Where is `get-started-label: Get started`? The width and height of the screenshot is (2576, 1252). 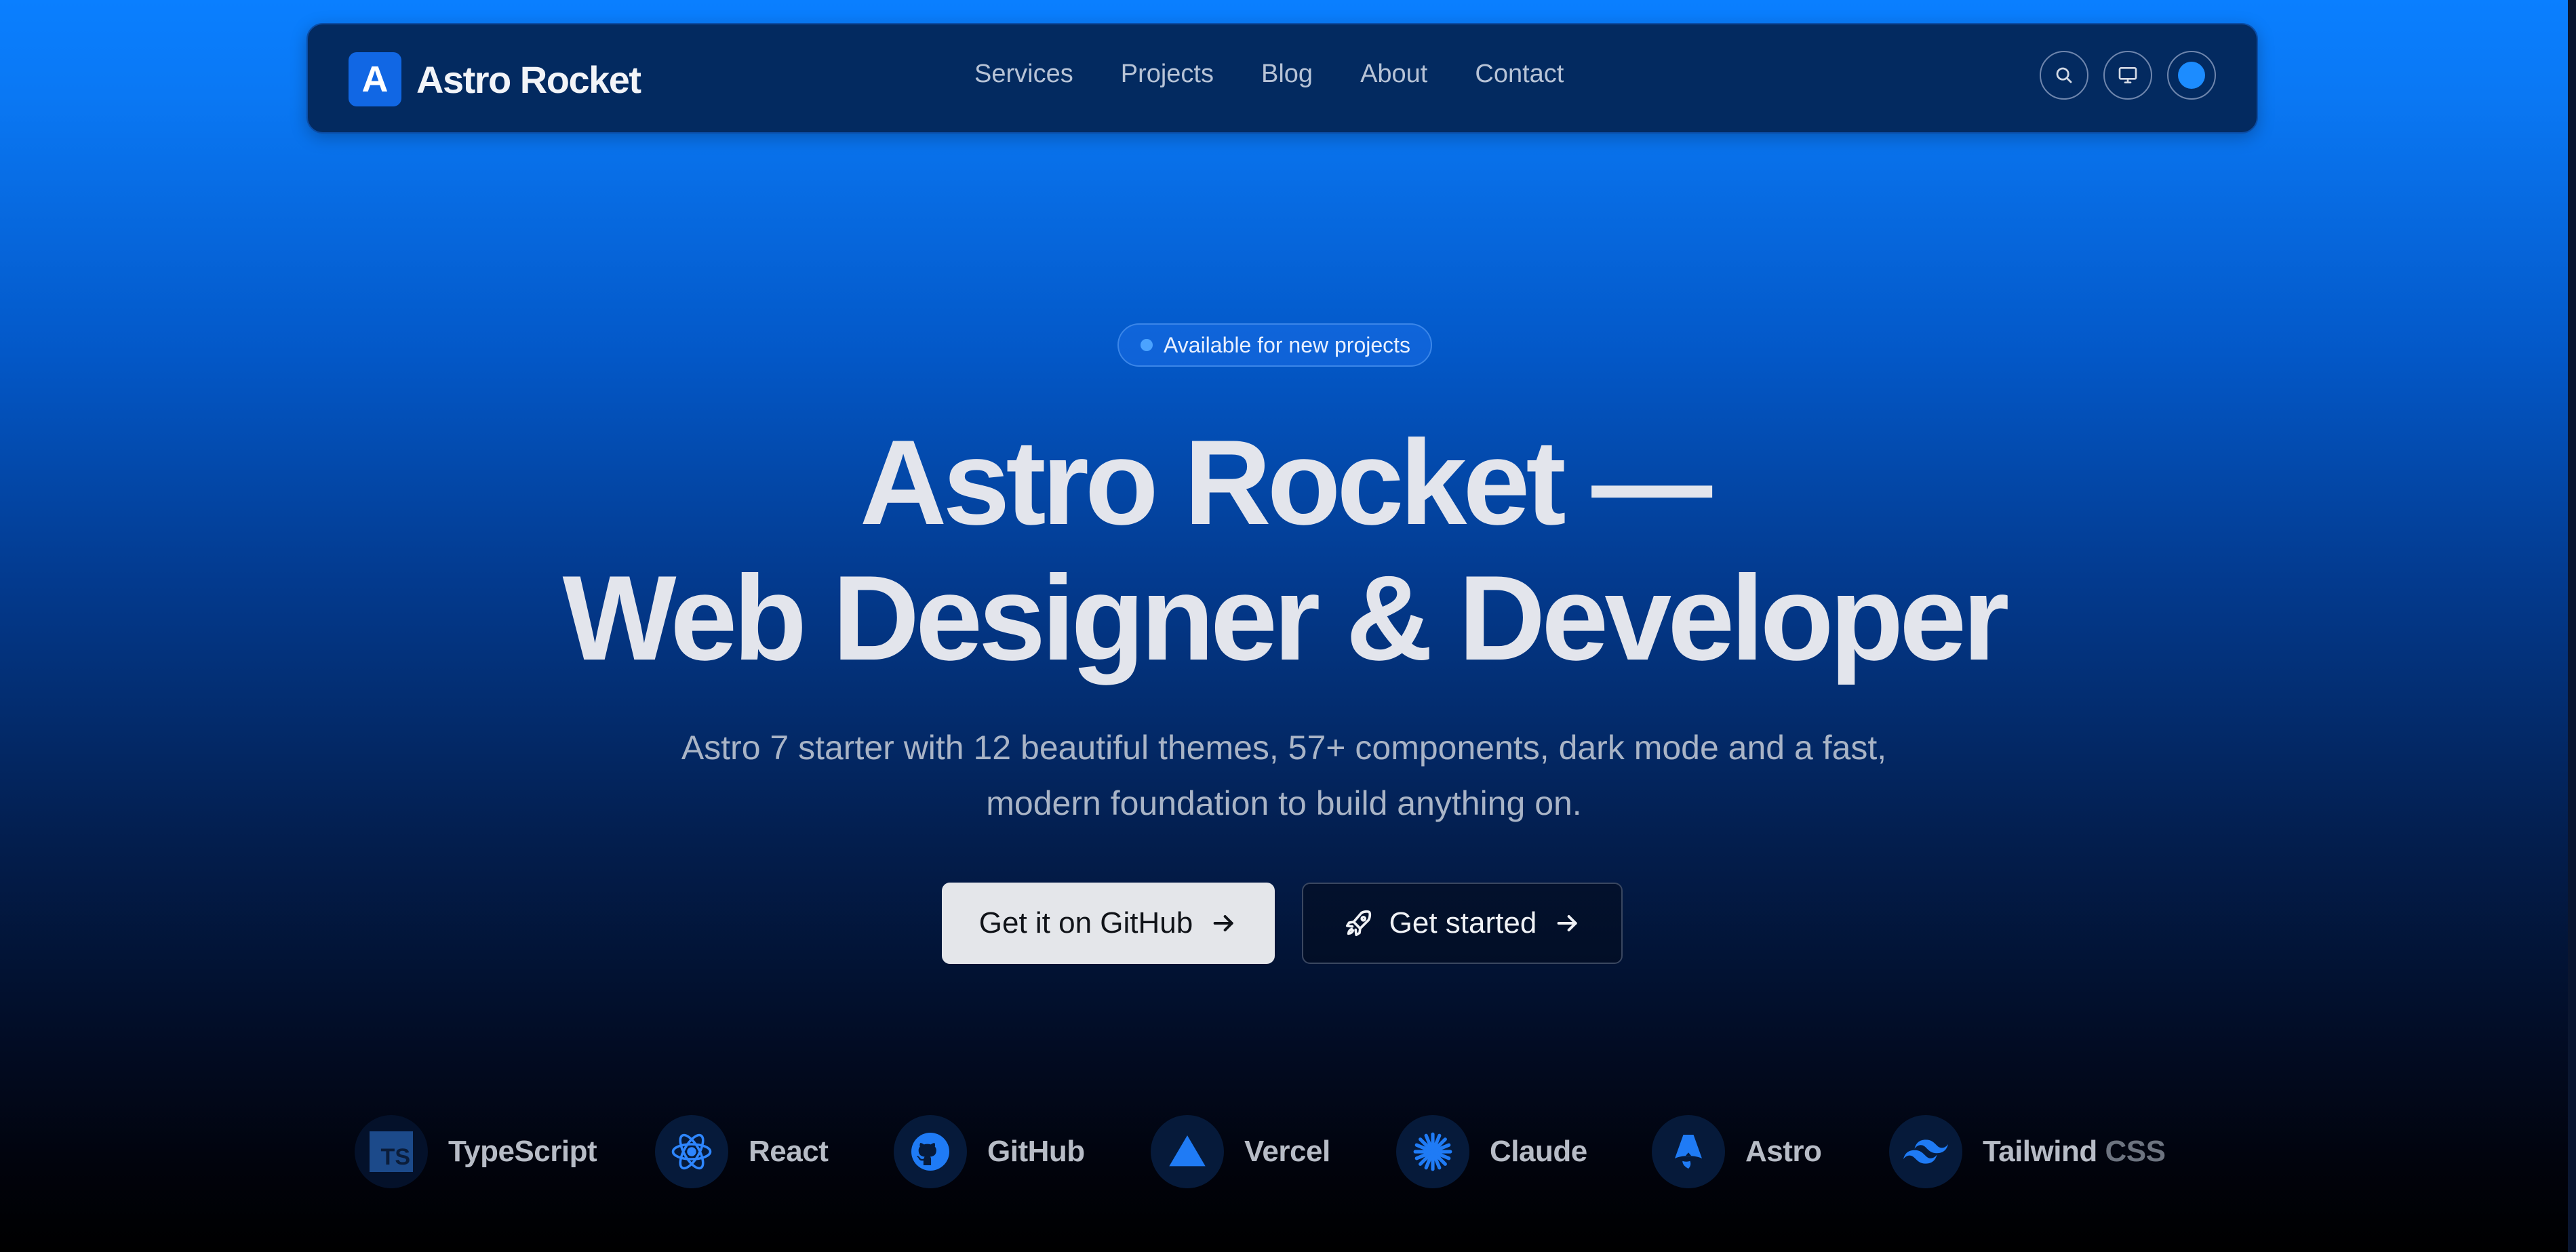 get-started-label: Get started is located at coordinates (1463, 923).